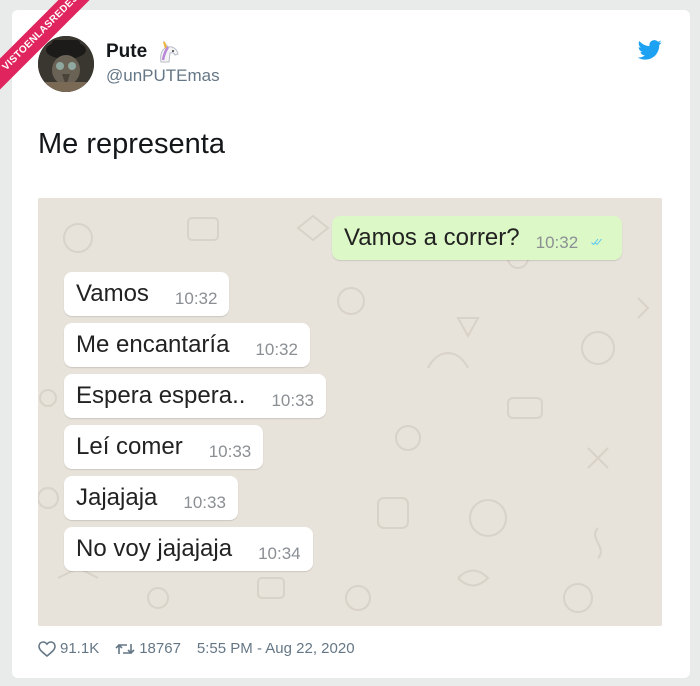 Image resolution: width=700 pixels, height=686 pixels. What do you see at coordinates (169, 51) in the screenshot?
I see `unicorn-icon` at bounding box center [169, 51].